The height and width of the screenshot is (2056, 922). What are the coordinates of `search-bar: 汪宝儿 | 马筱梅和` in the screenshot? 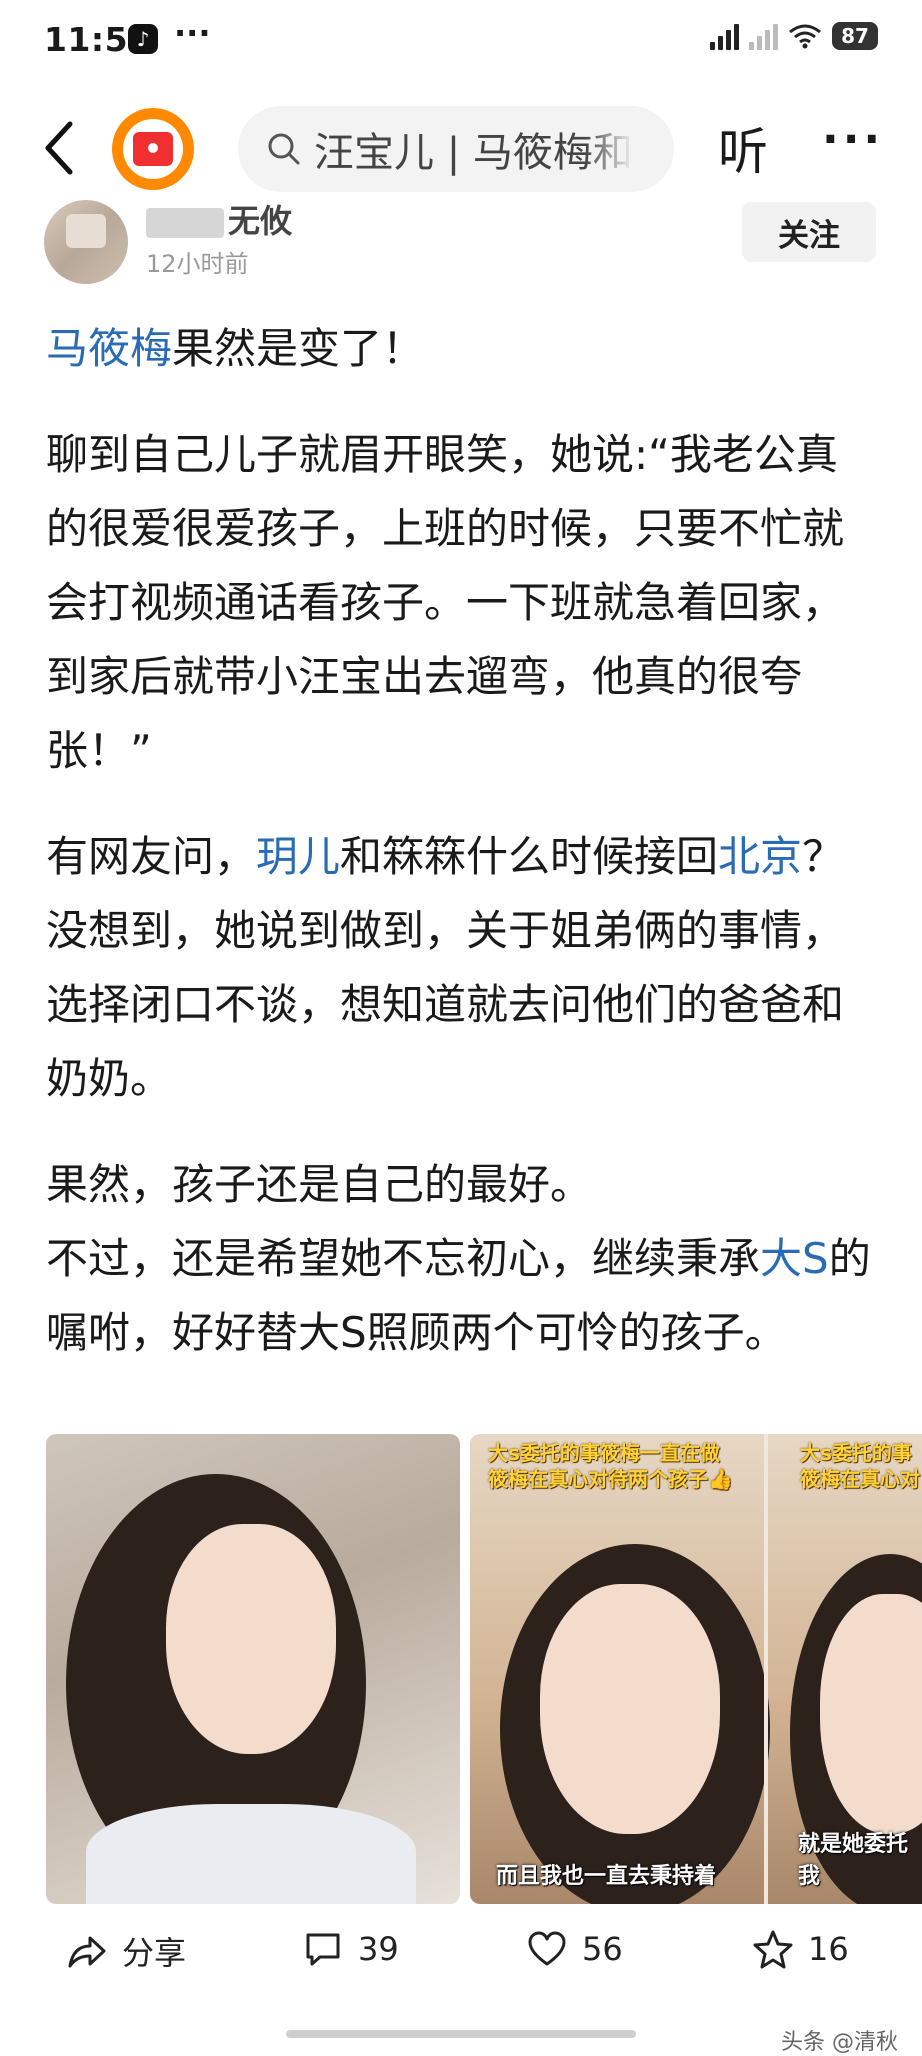 It's located at (456, 149).